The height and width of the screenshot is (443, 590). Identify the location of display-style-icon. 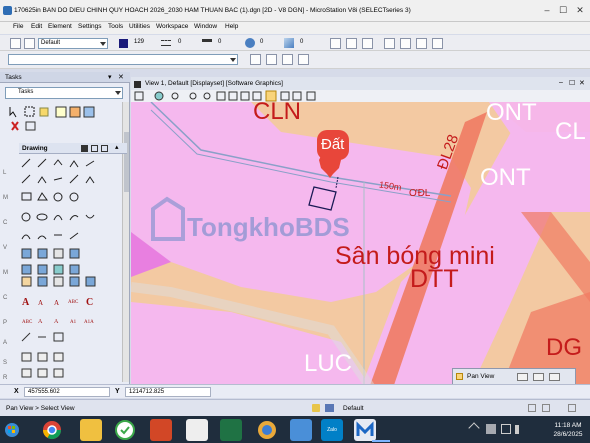
(159, 96).